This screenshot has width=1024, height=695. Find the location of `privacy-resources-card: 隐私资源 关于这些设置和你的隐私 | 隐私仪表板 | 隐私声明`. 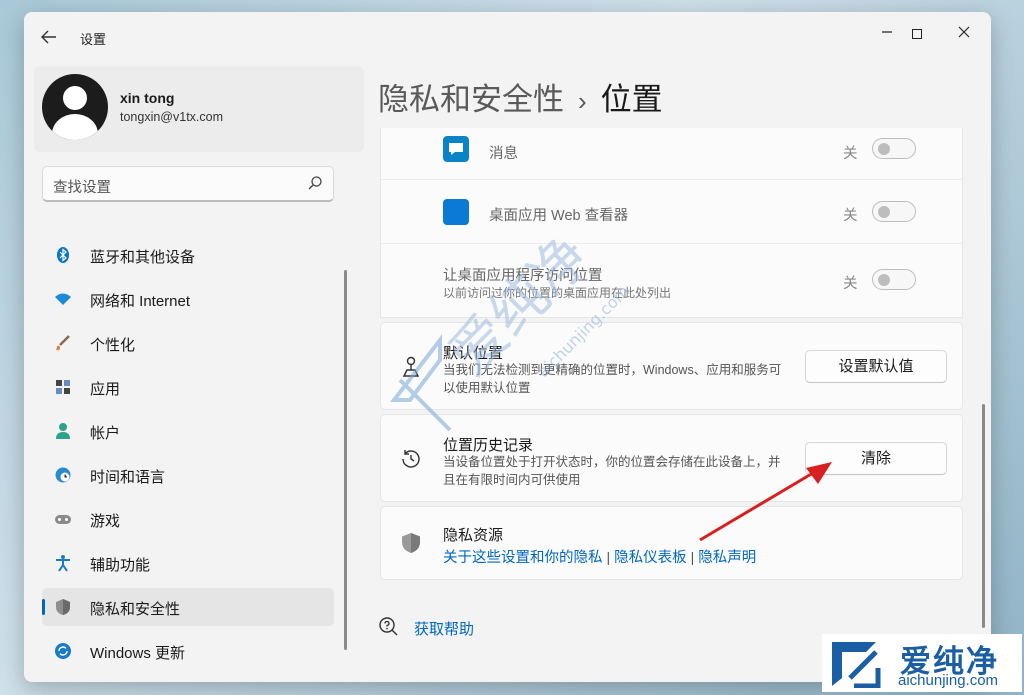

privacy-resources-card: 隐私资源 关于这些设置和你的隐私 | 隐私仪表板 | 隐私声明 is located at coordinates (671, 543).